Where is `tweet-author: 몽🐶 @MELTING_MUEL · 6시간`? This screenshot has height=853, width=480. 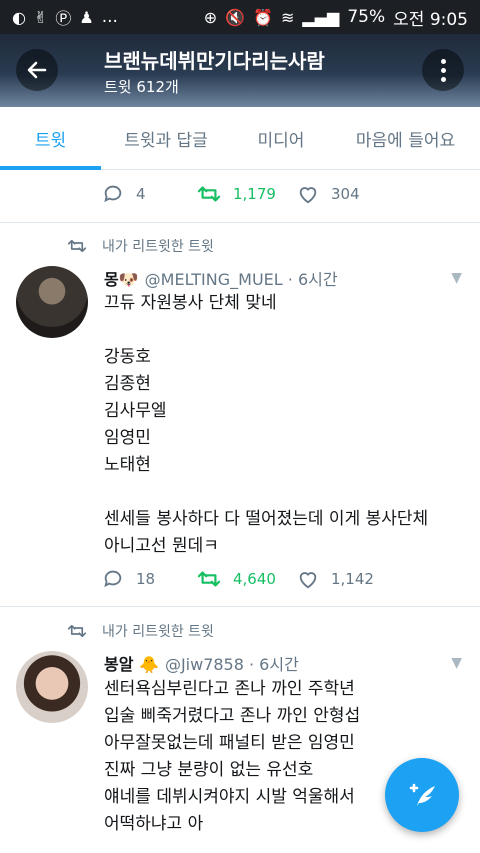
tweet-author: 몽🐶 @MELTING_MUEL · 6시간 is located at coordinates (221, 278).